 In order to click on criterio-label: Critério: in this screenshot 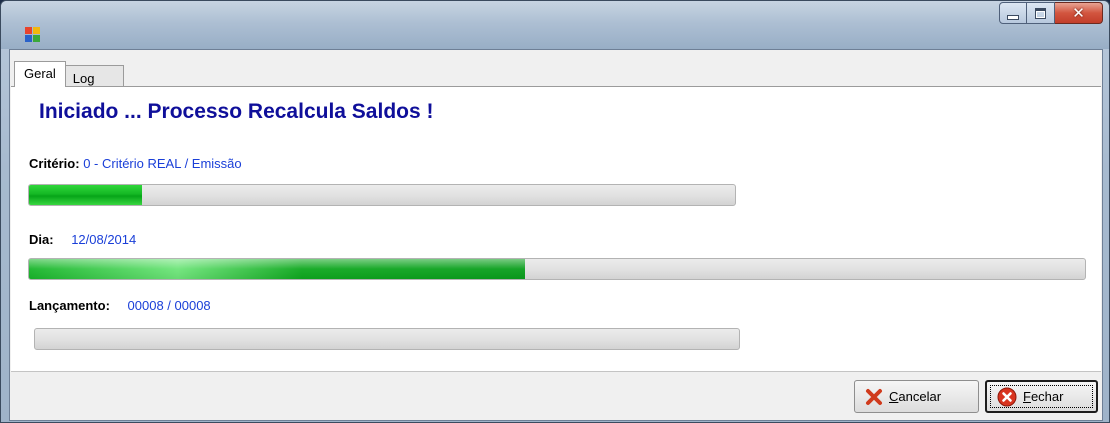, I will do `click(54, 163)`.